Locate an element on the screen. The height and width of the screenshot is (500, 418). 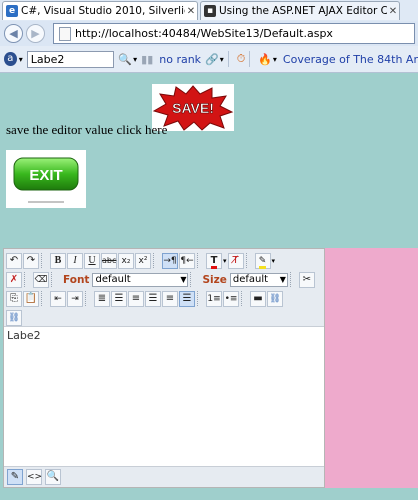
back-button: ◀ is located at coordinates (13, 33).